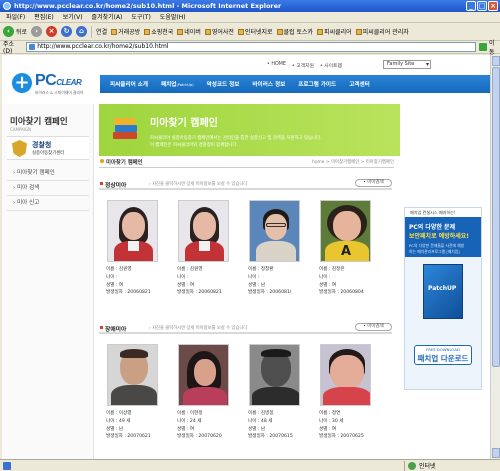 The width and height of the screenshot is (500, 471). Describe the element at coordinates (432, 227) in the screenshot. I see `ad-headline: PC의 다양한 문제` at that location.